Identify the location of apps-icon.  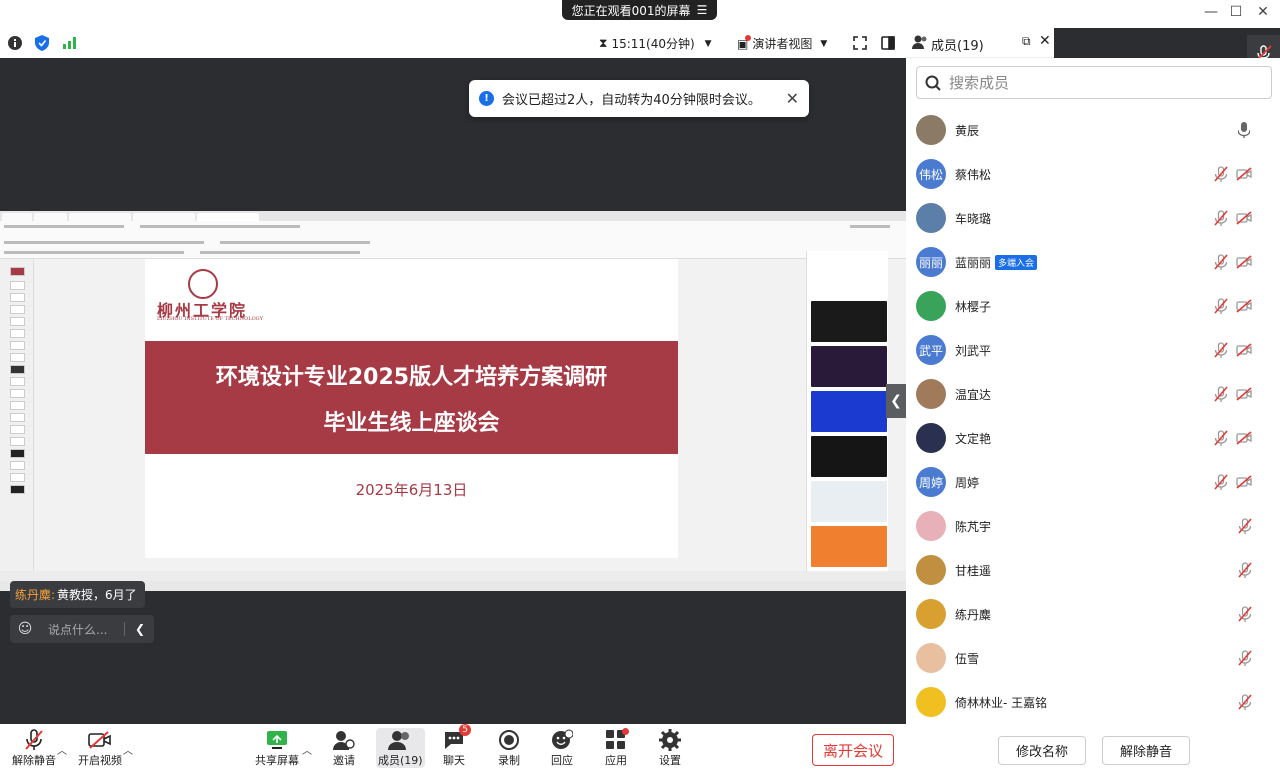
(616, 740).